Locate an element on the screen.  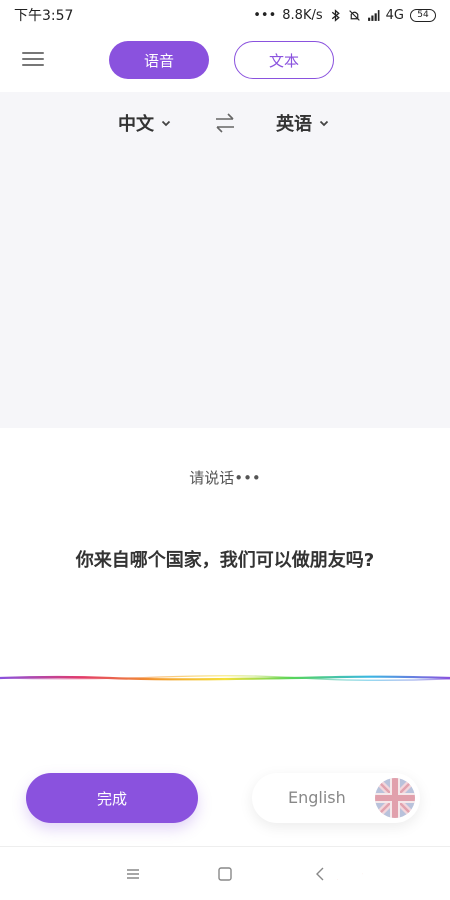
recognized-speech-text: 你来自哪个国家，我们可以做朋友吗? is located at coordinates (225, 560).